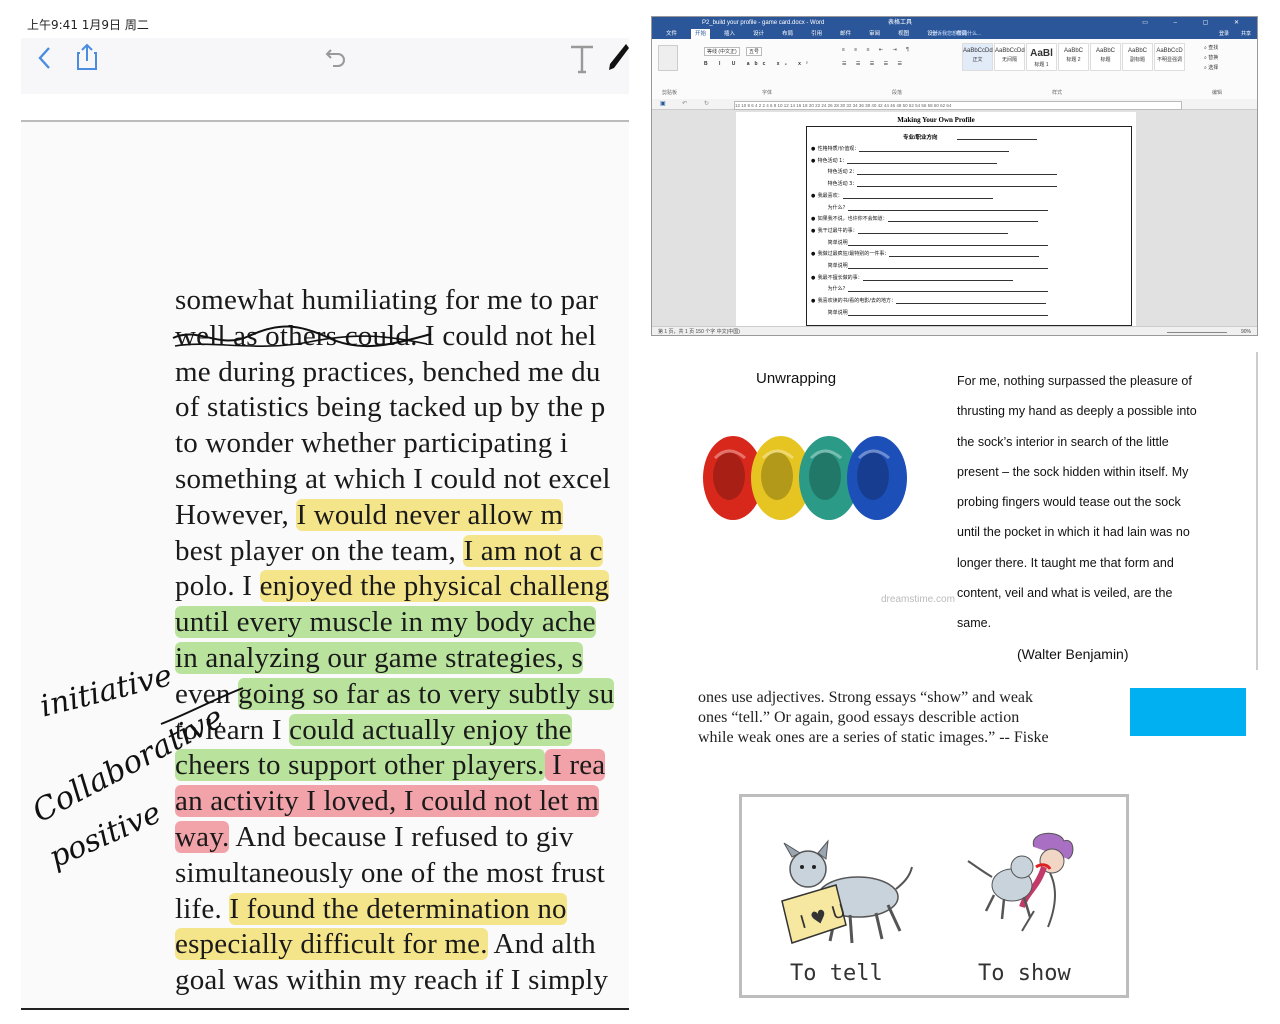  Describe the element at coordinates (836, 973) in the screenshot. I see `caption-tell: To tell` at that location.